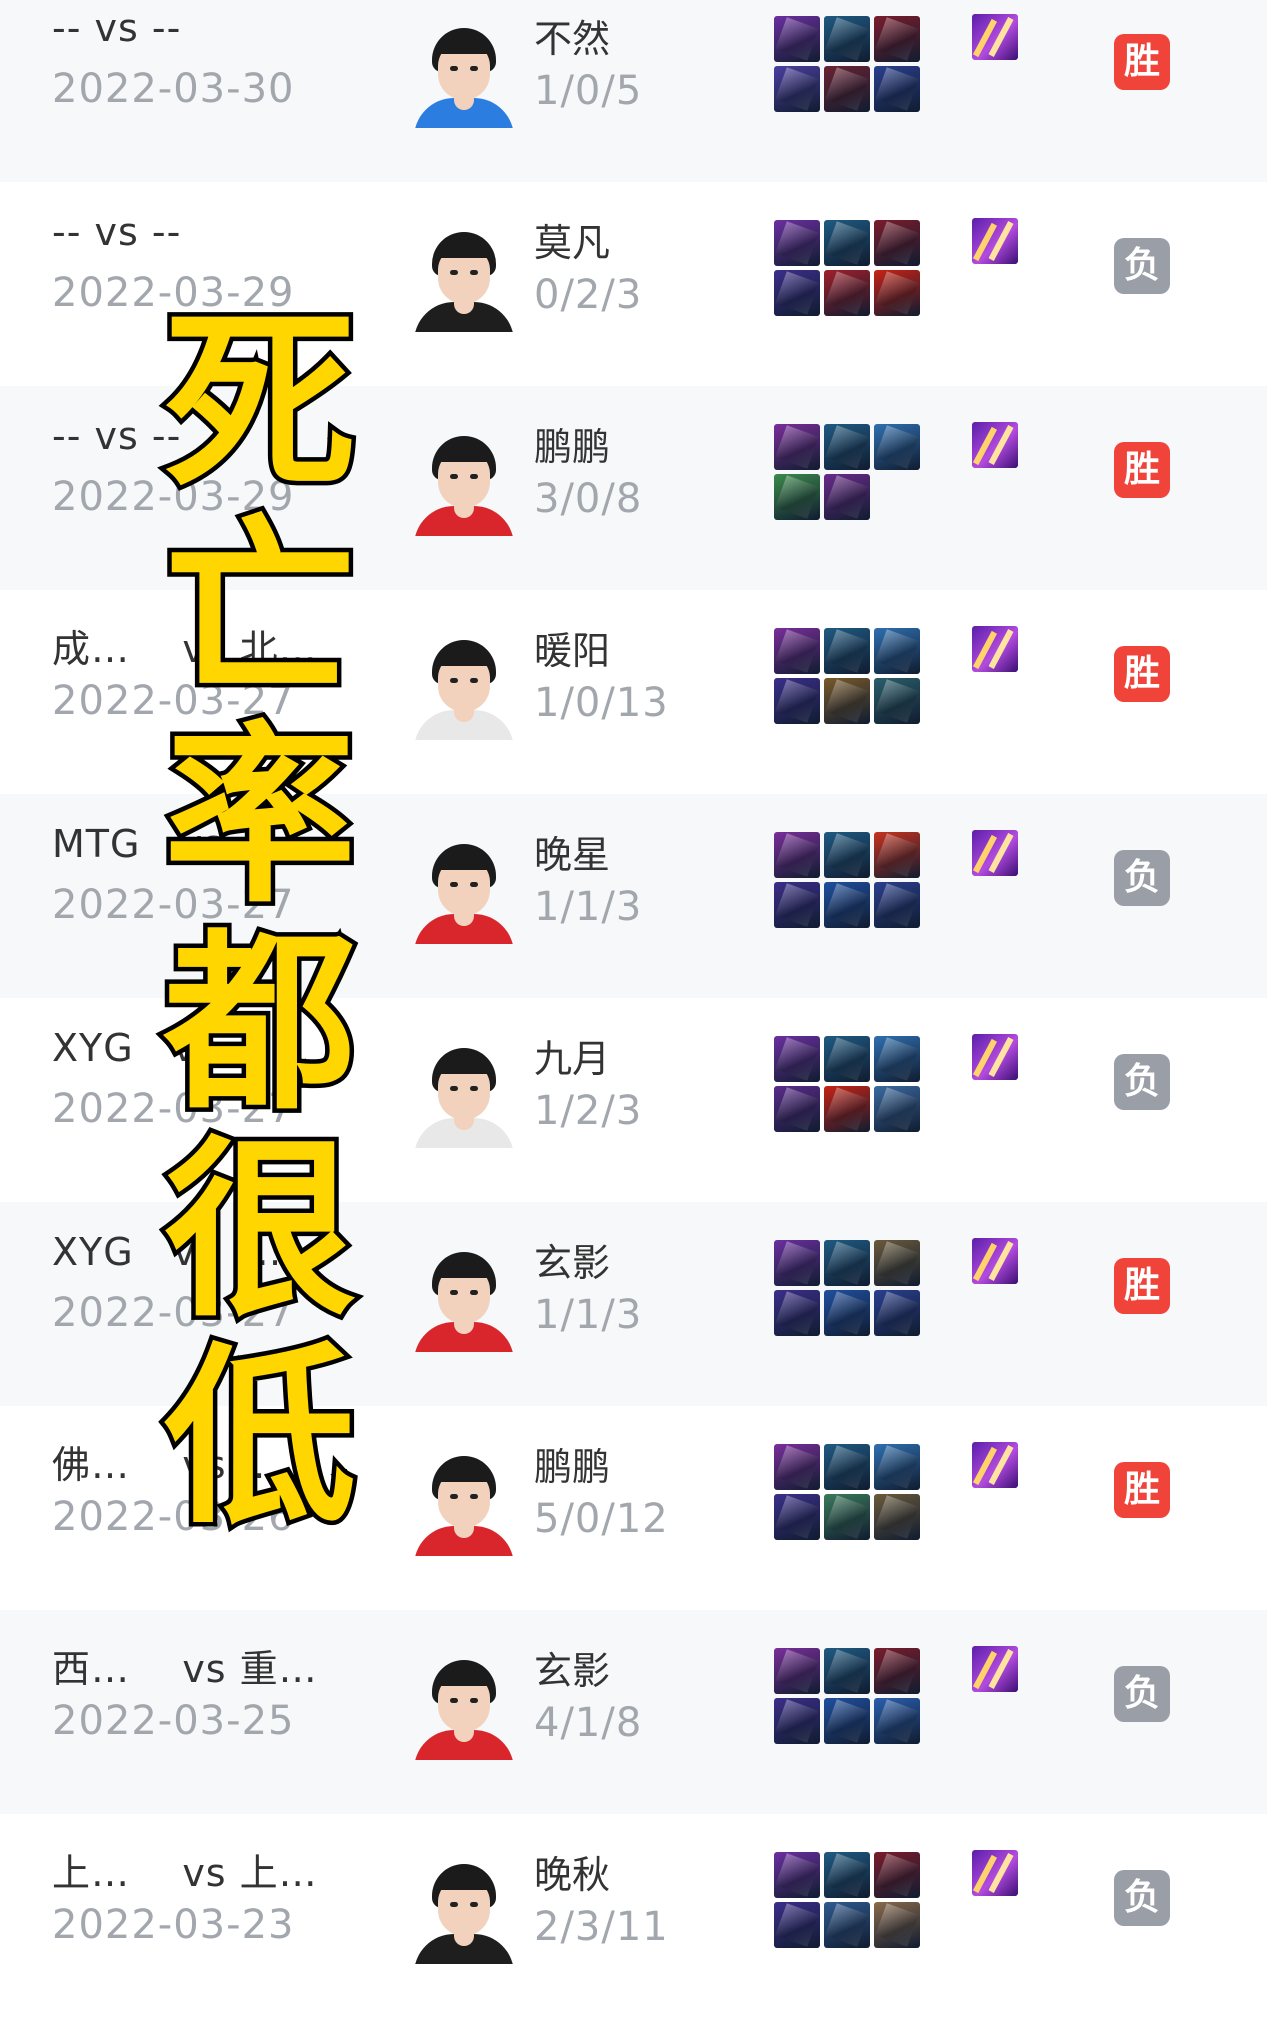 This screenshot has width=1267, height=2018. I want to click on player-kda: 4/1/8, so click(588, 1723).